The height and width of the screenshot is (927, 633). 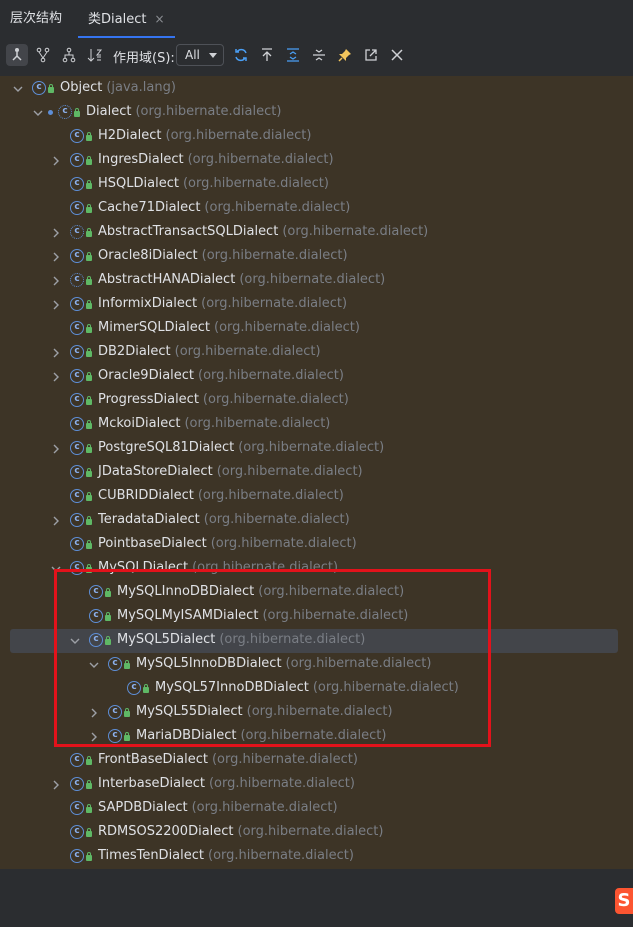 What do you see at coordinates (192, 55) in the screenshot?
I see `scope-value: All` at bounding box center [192, 55].